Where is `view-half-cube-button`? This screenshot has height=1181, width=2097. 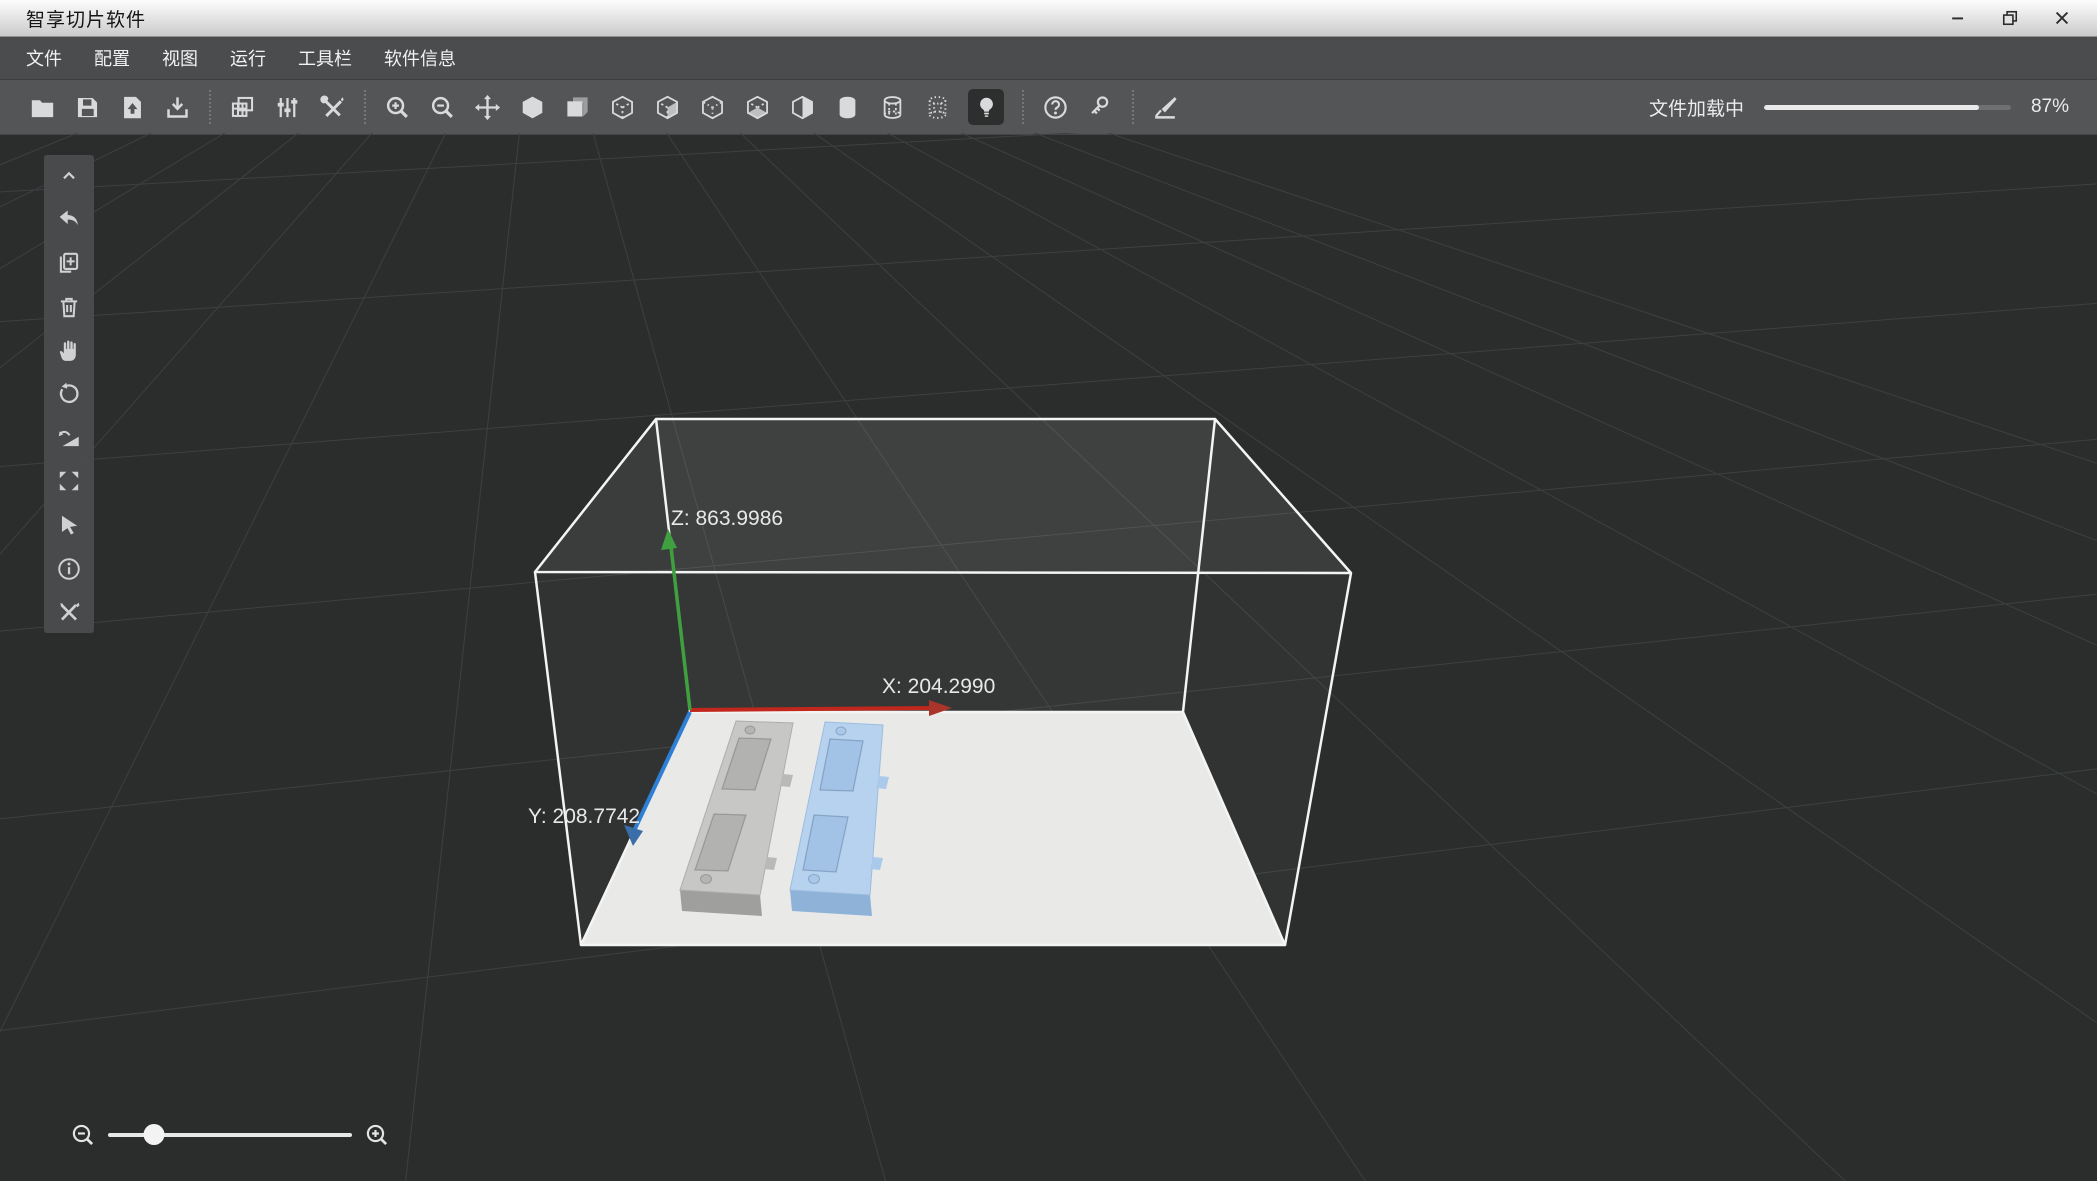 view-half-cube-button is located at coordinates (802, 107).